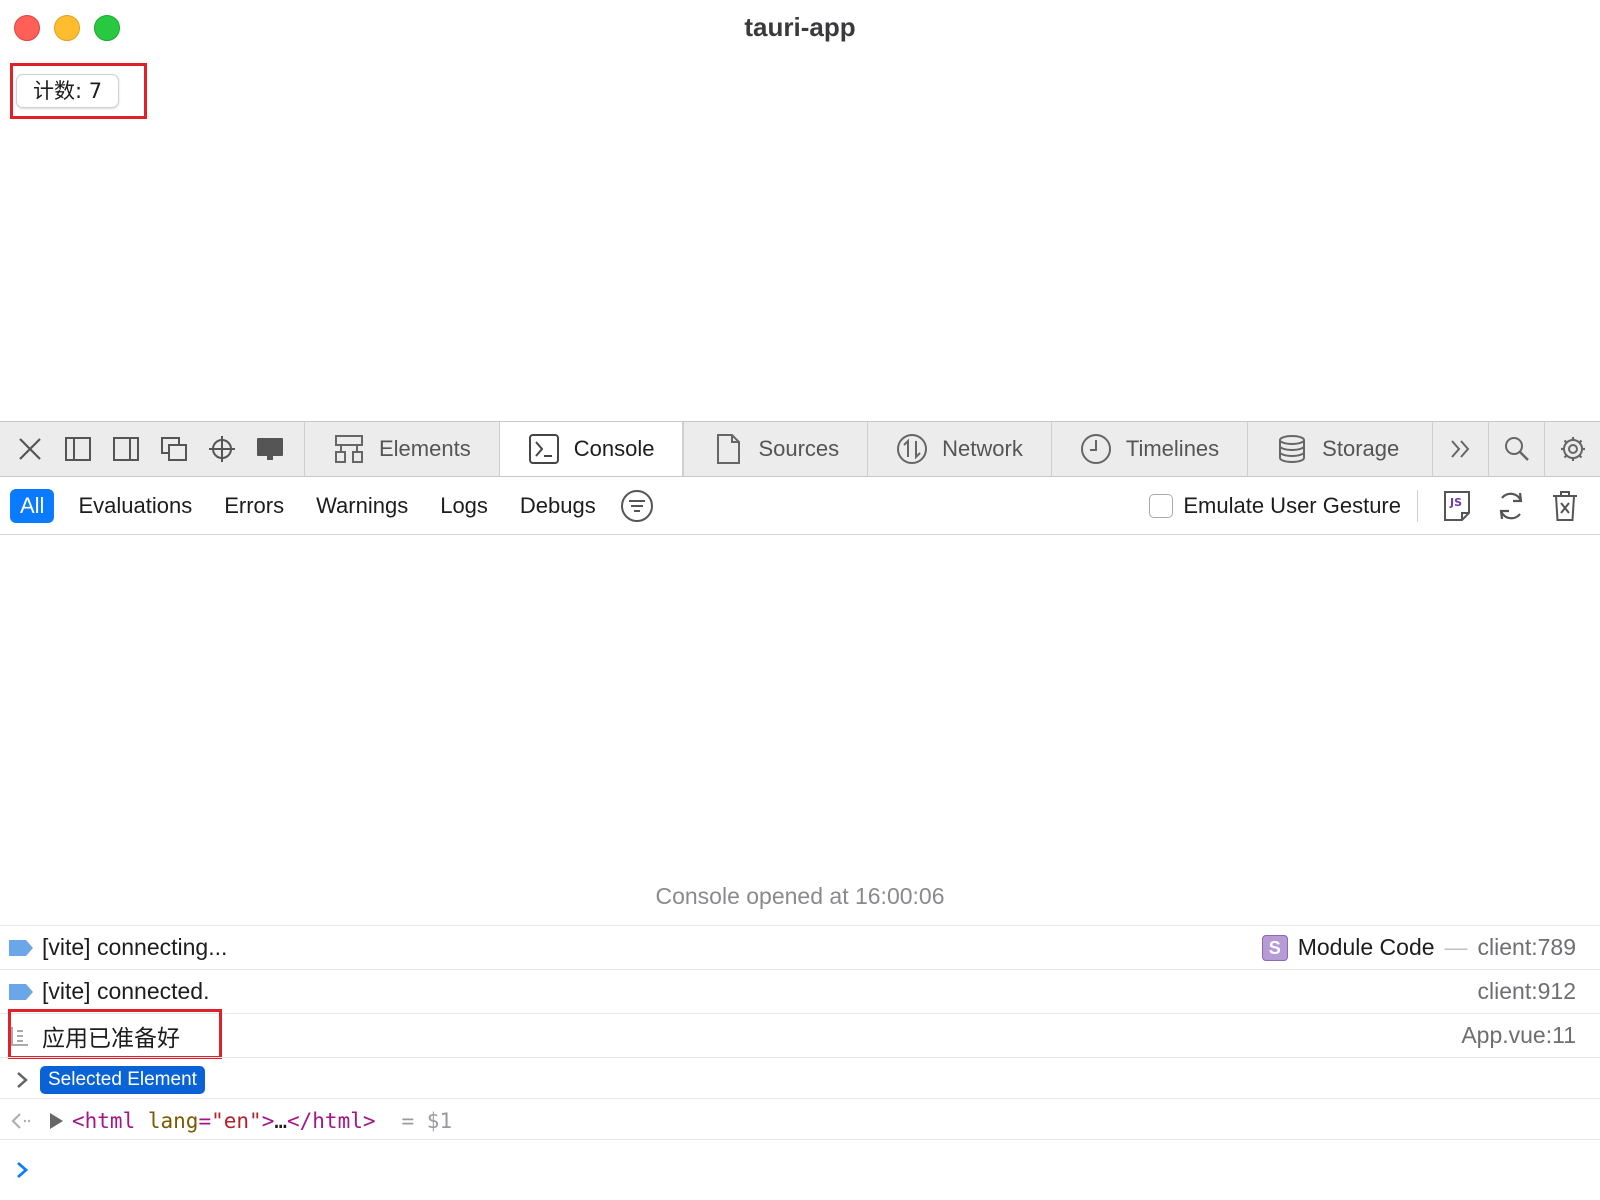 The height and width of the screenshot is (1200, 1600). Describe the element at coordinates (1292, 449) in the screenshot. I see `storage-icon` at that location.